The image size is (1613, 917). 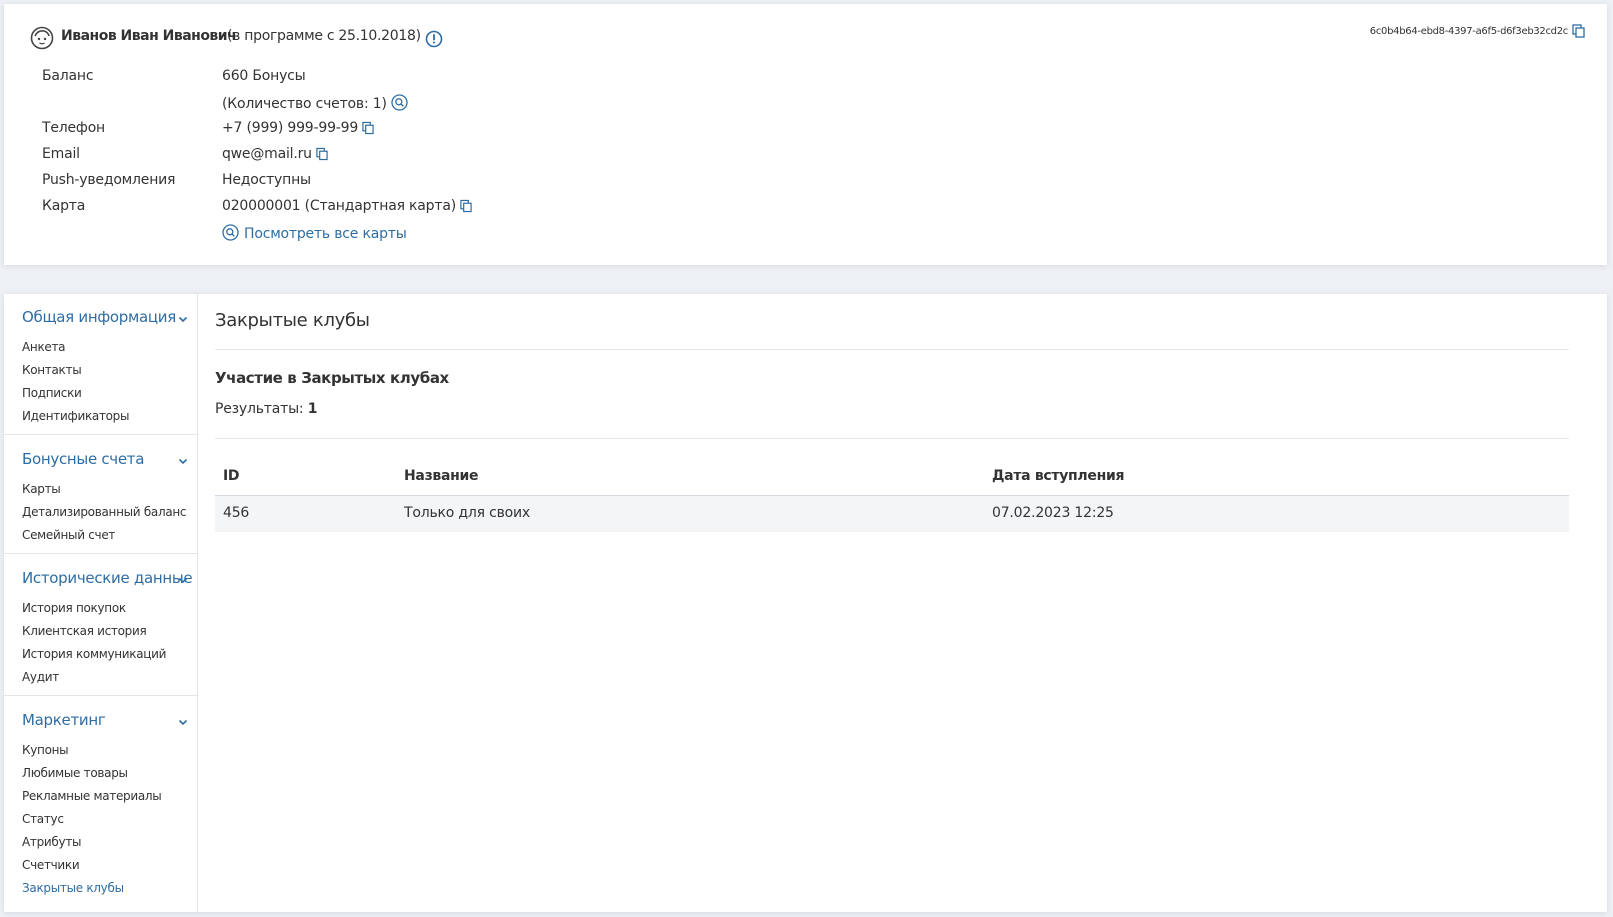 What do you see at coordinates (399, 102) in the screenshot?
I see `search-accounts-icon` at bounding box center [399, 102].